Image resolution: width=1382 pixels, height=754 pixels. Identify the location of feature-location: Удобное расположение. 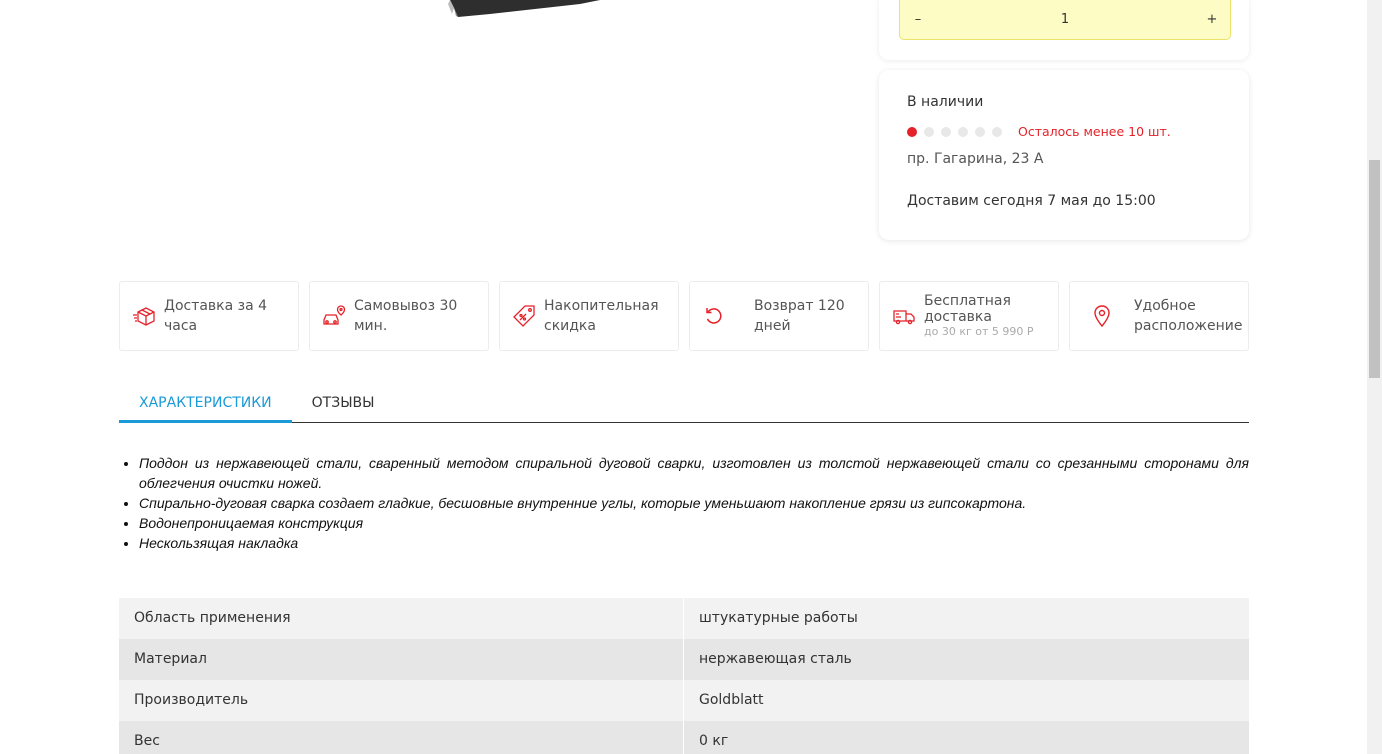
(1159, 316).